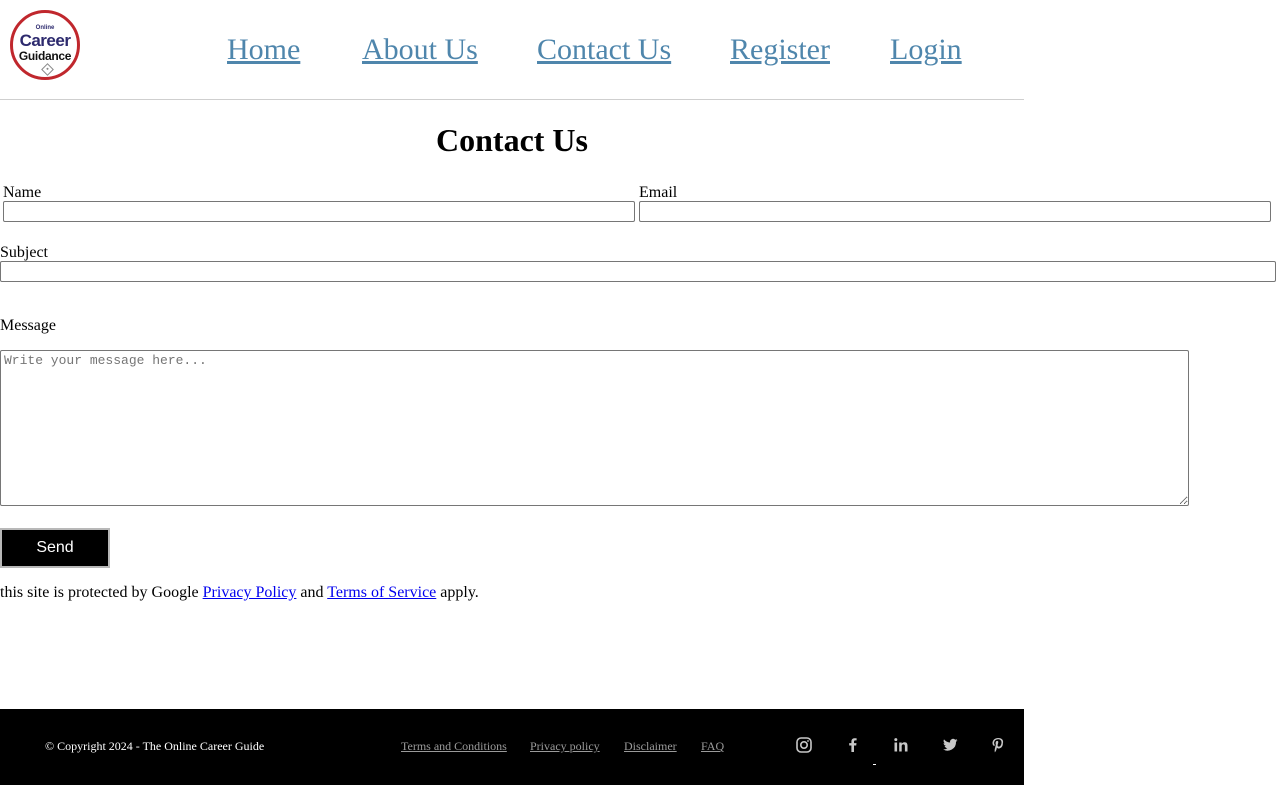  Describe the element at coordinates (926, 50) in the screenshot. I see `nav-login: Login` at that location.